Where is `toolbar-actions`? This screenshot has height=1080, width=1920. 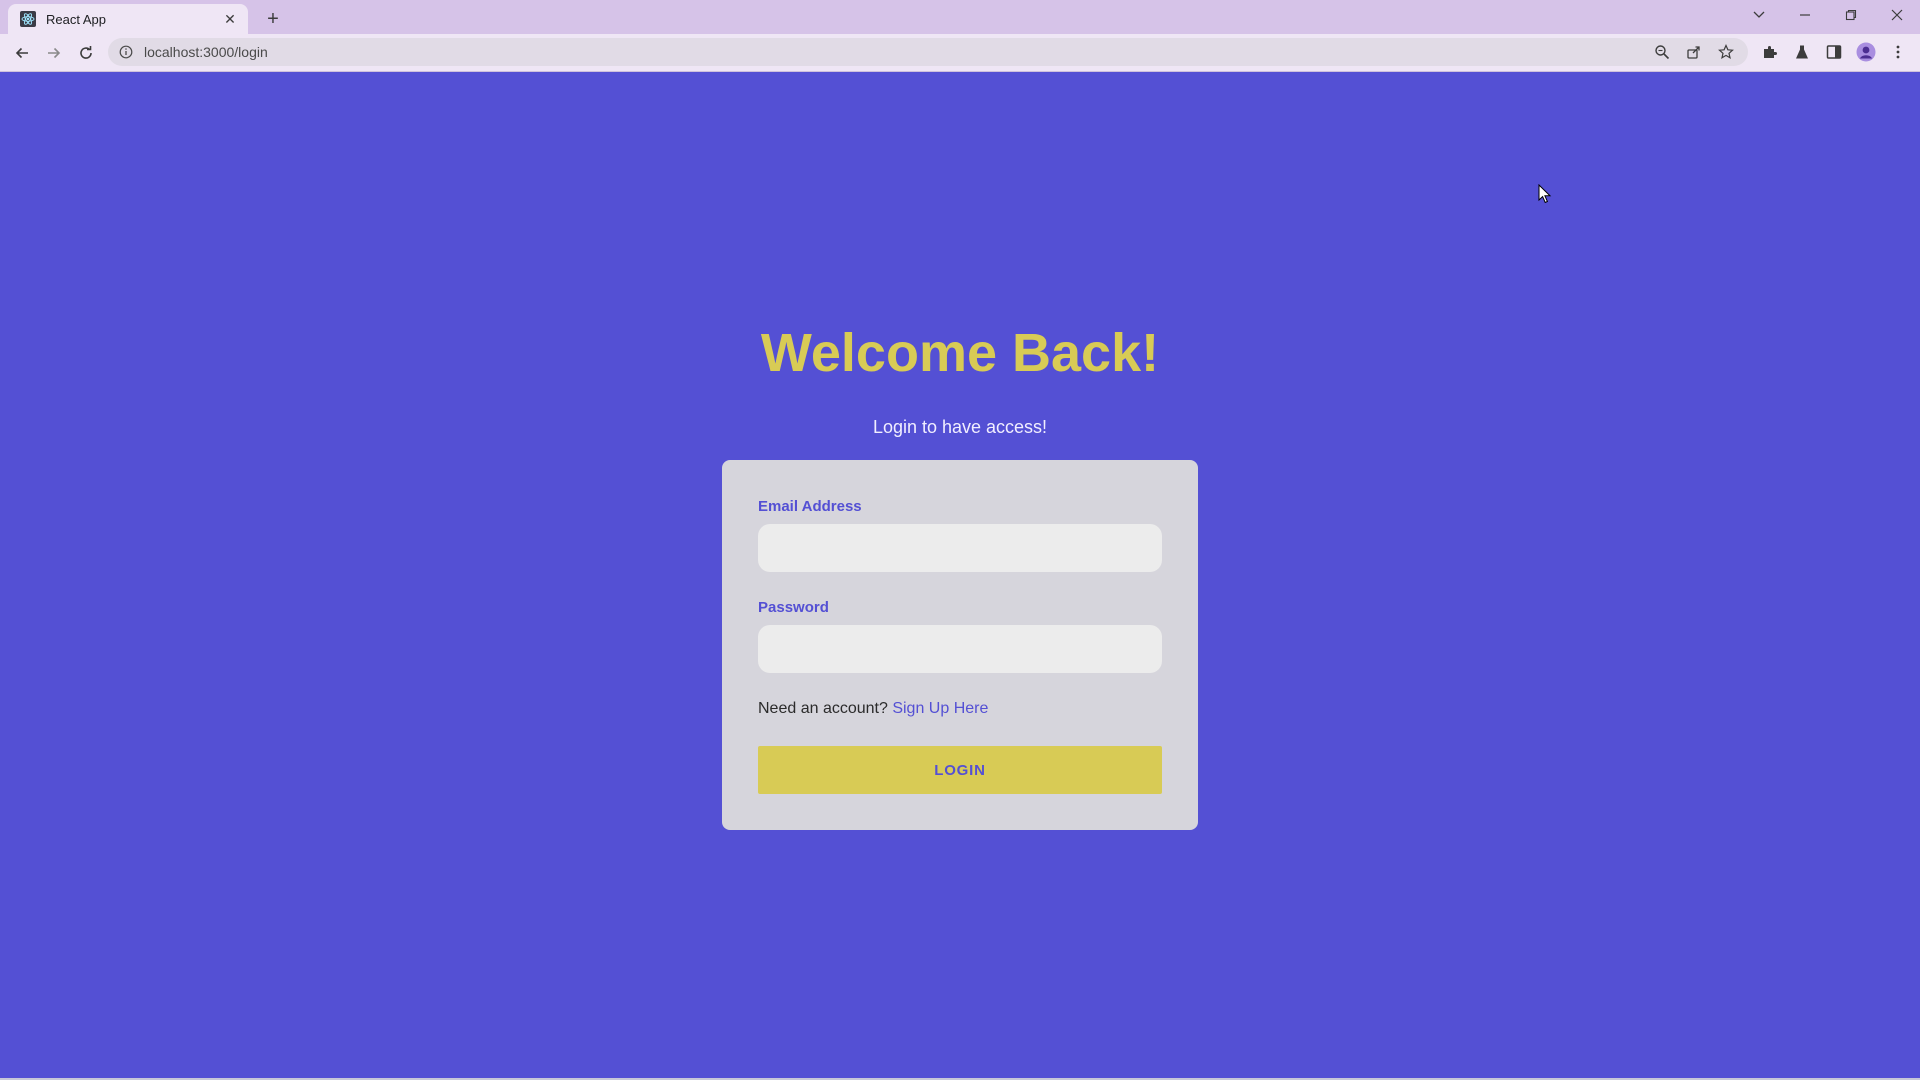 toolbar-actions is located at coordinates (1834, 52).